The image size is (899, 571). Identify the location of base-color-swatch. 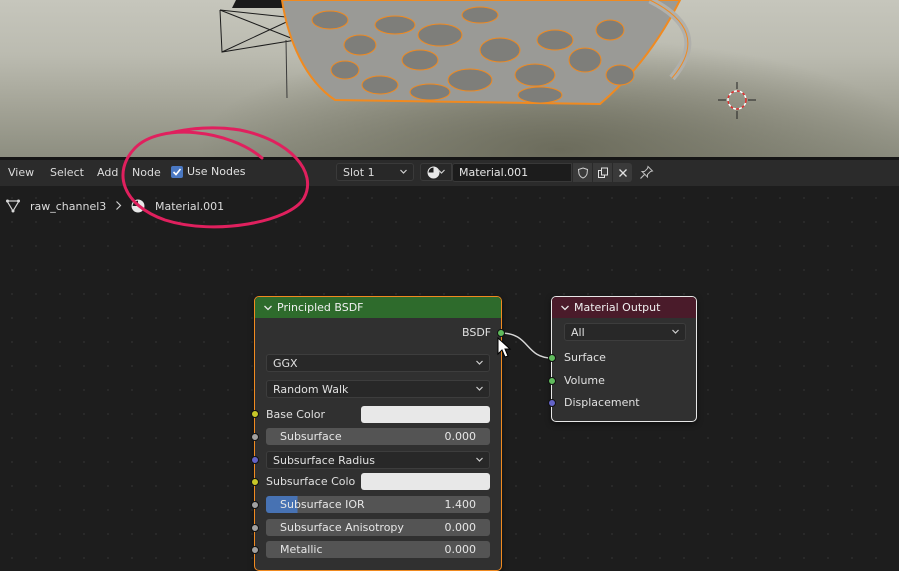
(425, 414).